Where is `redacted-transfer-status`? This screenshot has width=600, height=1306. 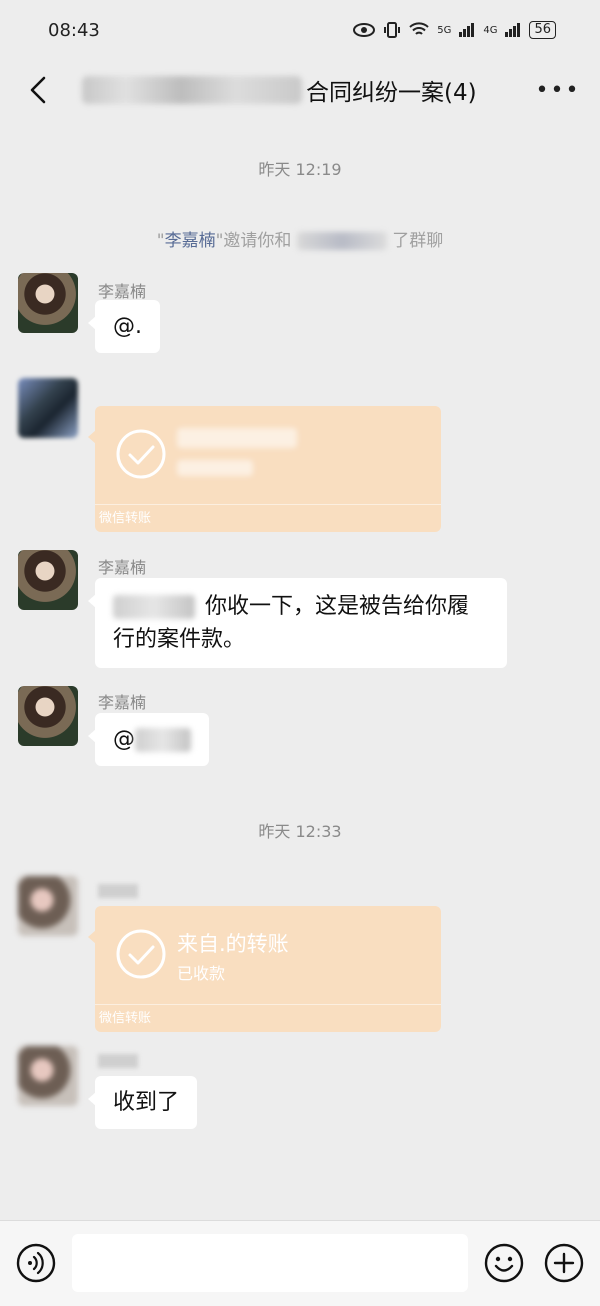 redacted-transfer-status is located at coordinates (215, 468).